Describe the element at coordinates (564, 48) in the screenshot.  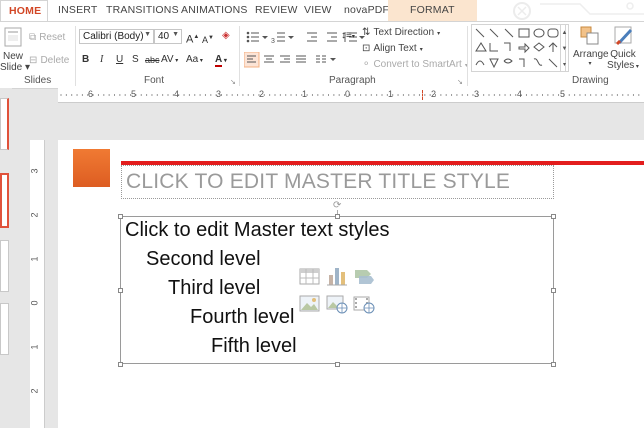
I see `gallery-scroll: ▲ ▼ ▾` at that location.